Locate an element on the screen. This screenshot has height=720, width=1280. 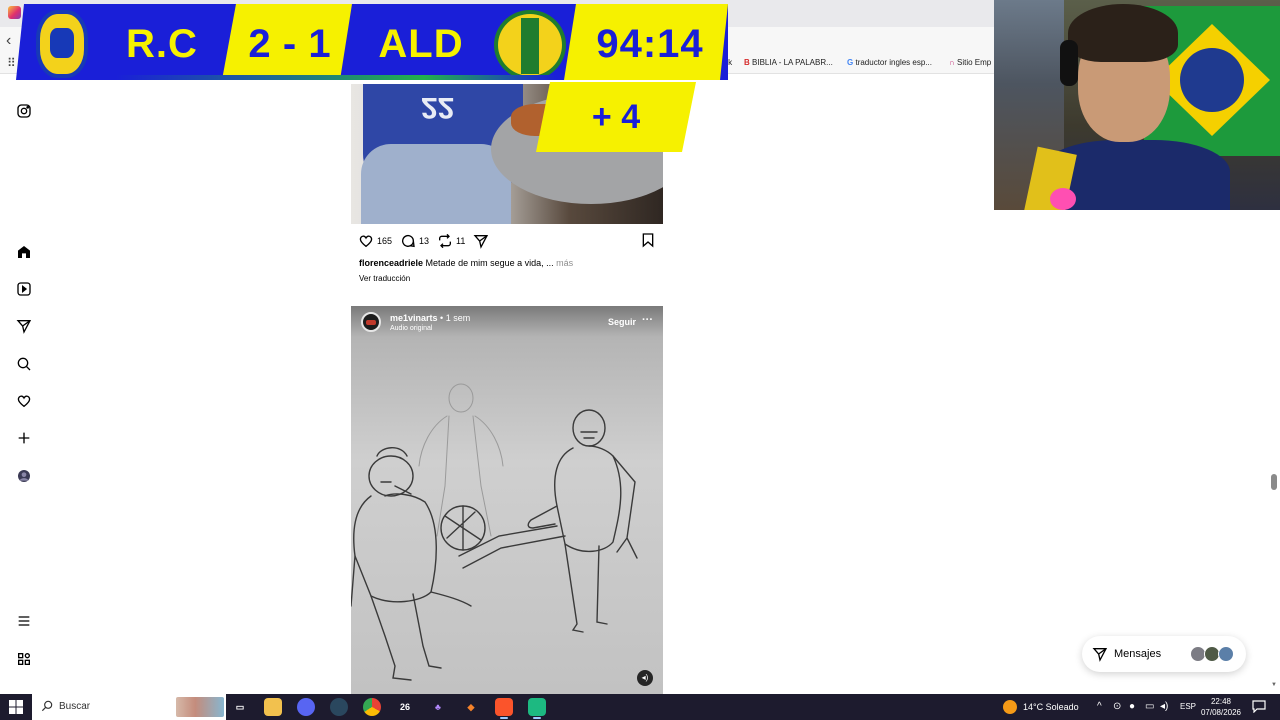
clock-date: 07/08/2026 is located at coordinates (1221, 712).